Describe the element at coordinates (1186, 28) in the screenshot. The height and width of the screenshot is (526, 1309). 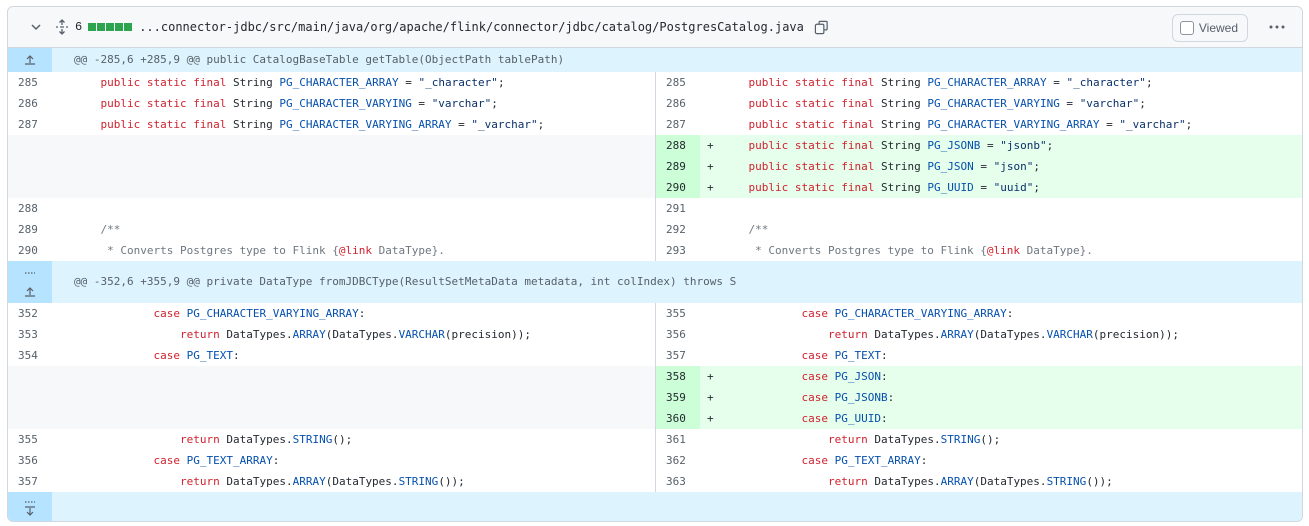
I see `checkbox-icon` at that location.